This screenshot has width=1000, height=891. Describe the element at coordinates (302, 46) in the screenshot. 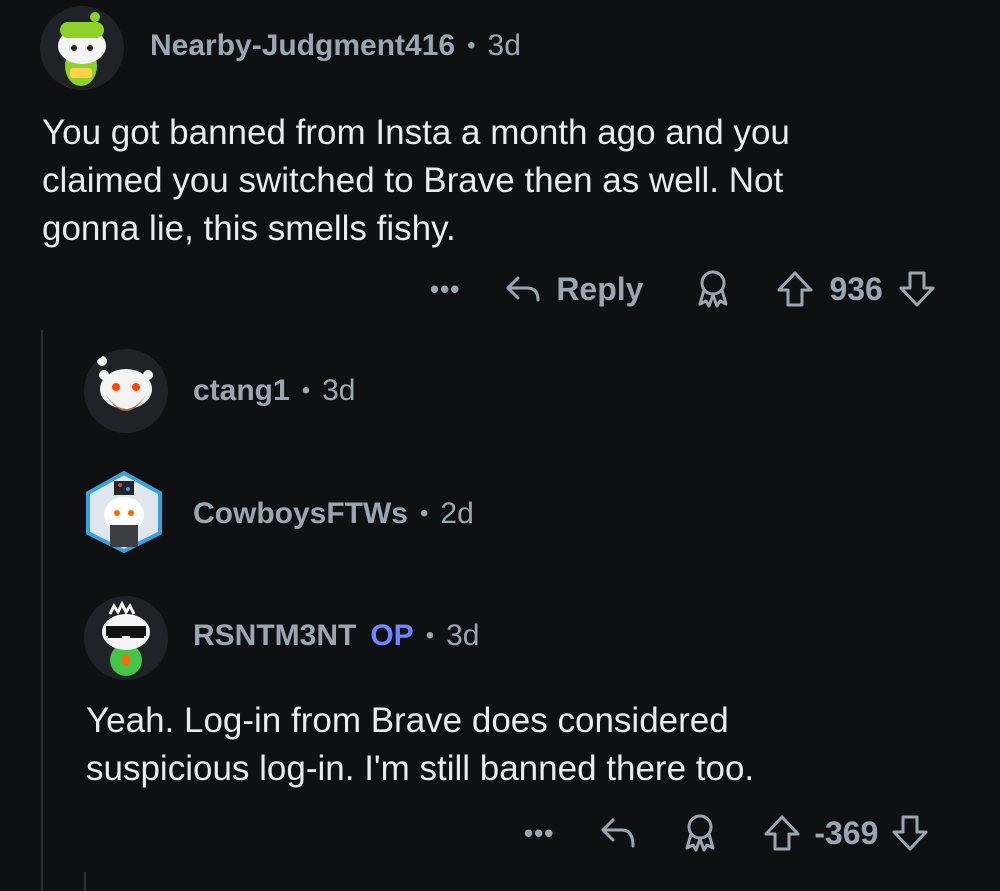

I see `username: Nearby-Judgment416` at that location.